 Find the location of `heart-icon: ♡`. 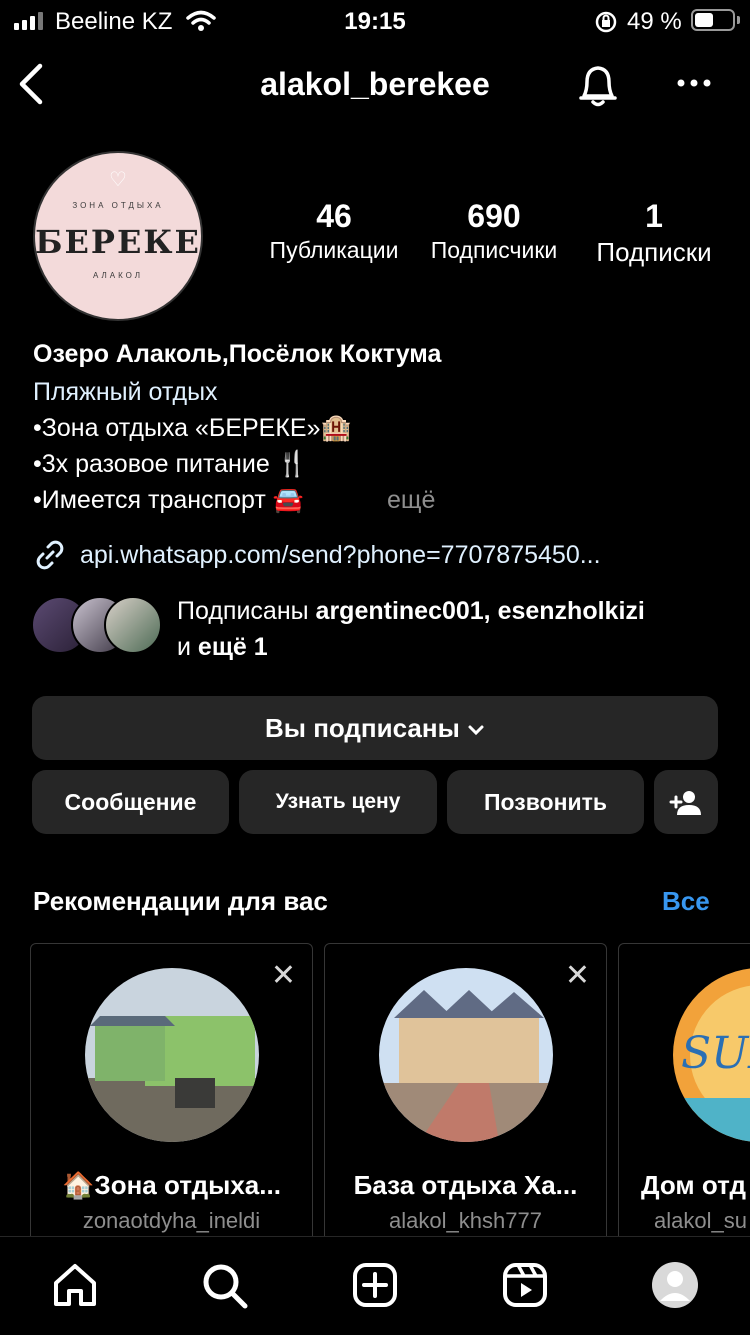

heart-icon: ♡ is located at coordinates (118, 180).